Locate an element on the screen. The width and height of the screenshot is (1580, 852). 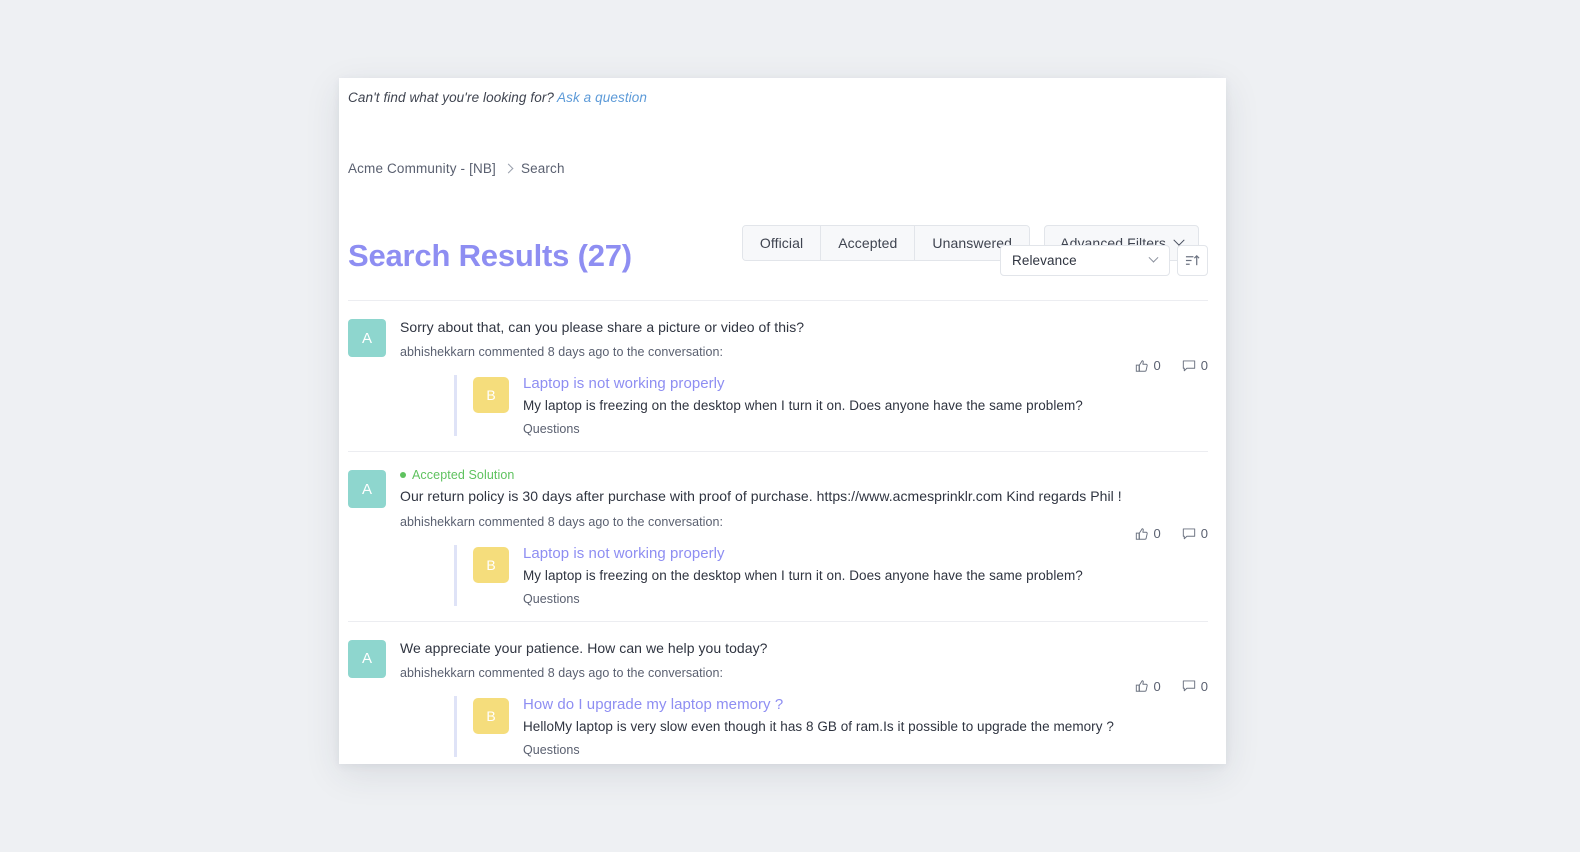
status-dot-icon is located at coordinates (403, 475).